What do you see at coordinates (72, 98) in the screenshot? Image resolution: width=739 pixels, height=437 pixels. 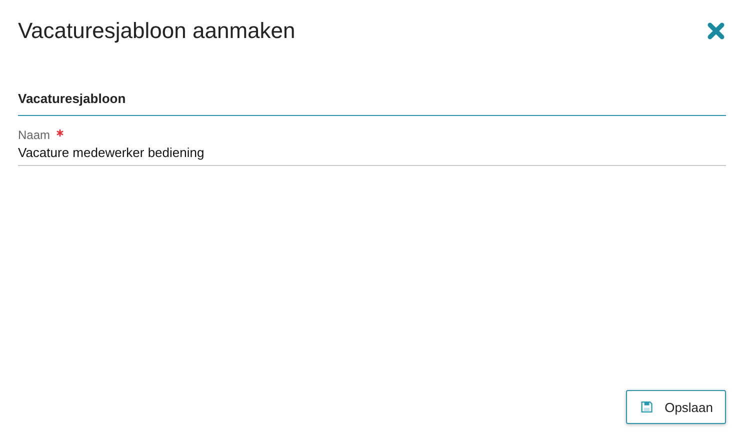 I see `section-title: Vacaturesjabloon` at bounding box center [72, 98].